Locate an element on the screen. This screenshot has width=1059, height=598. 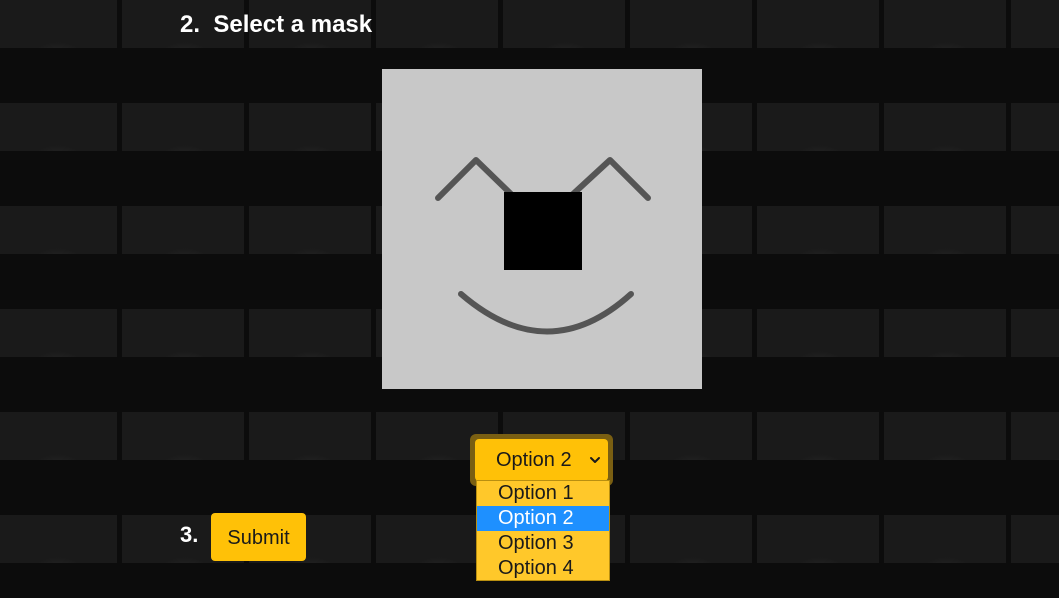
mask-select: Option 2 is located at coordinates (541, 460).